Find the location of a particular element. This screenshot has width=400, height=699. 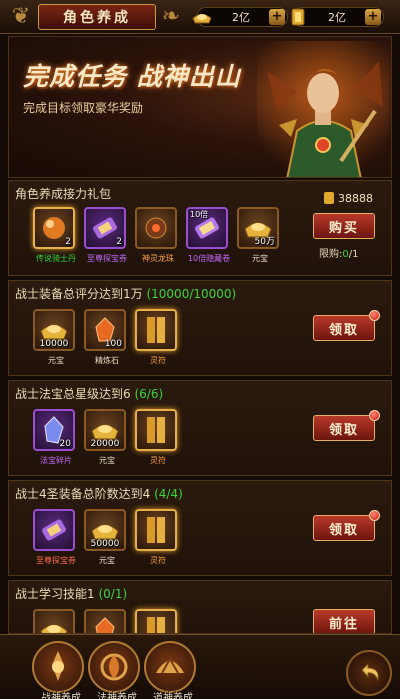

dragon-ornament-icon: ❧ is located at coordinates (171, 16).